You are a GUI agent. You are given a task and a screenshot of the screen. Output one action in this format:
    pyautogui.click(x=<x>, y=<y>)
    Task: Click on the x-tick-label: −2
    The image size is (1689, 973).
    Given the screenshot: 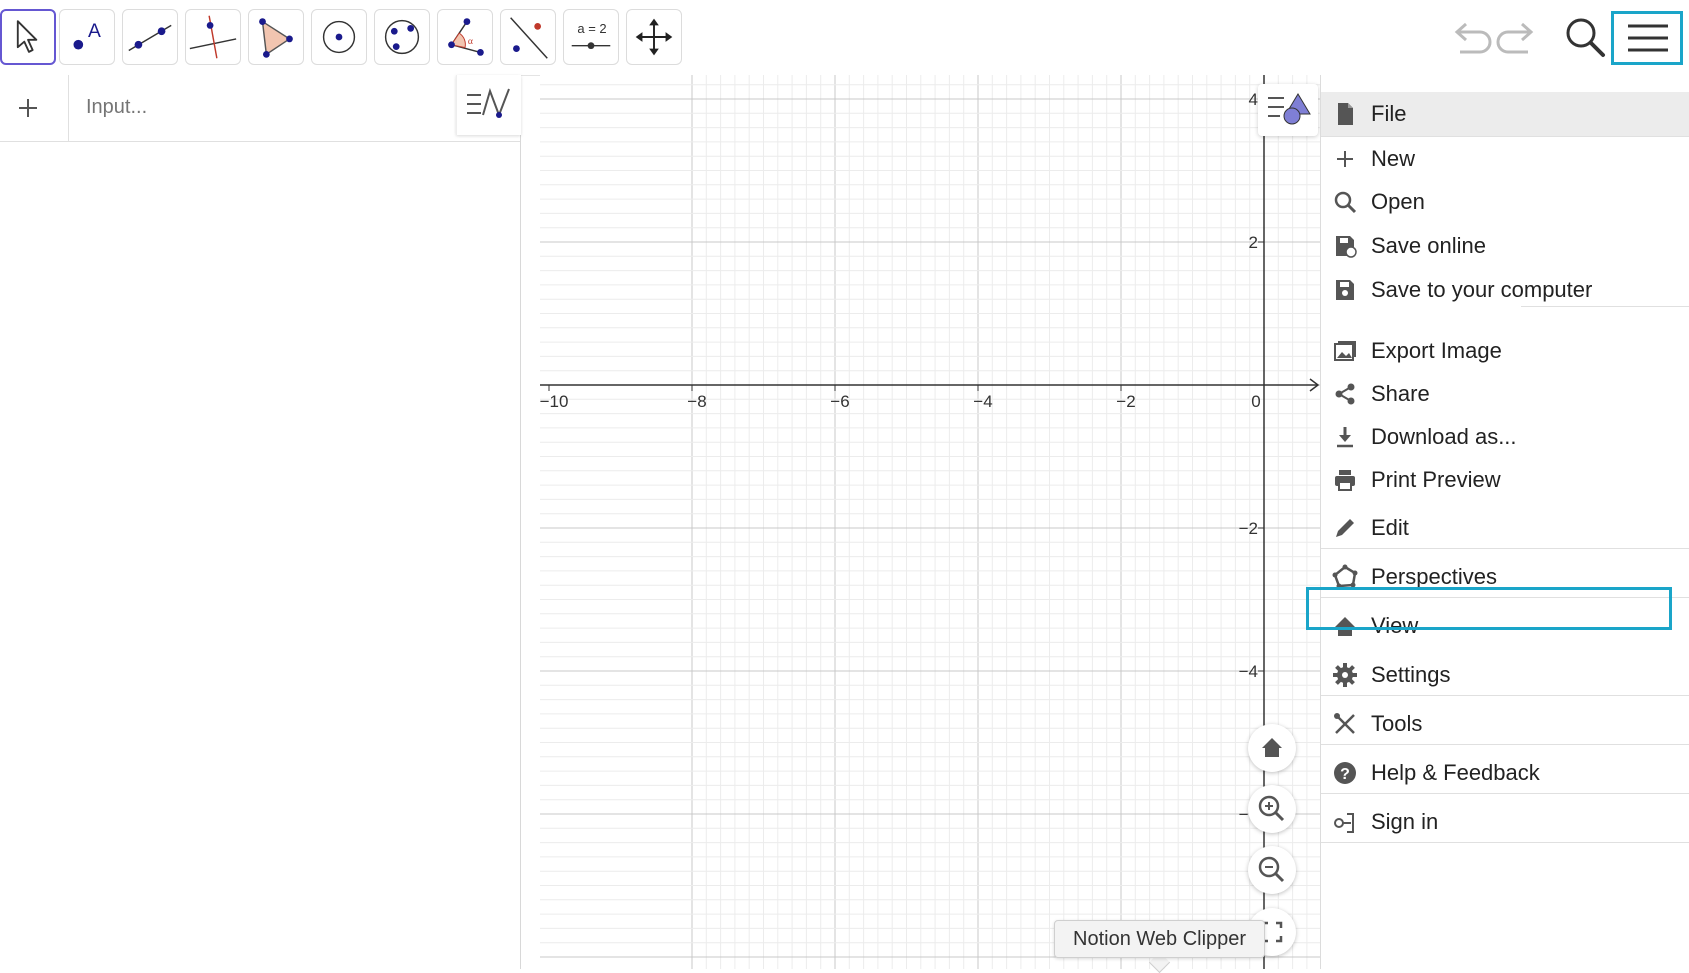 What is the action you would take?
    pyautogui.click(x=1125, y=401)
    